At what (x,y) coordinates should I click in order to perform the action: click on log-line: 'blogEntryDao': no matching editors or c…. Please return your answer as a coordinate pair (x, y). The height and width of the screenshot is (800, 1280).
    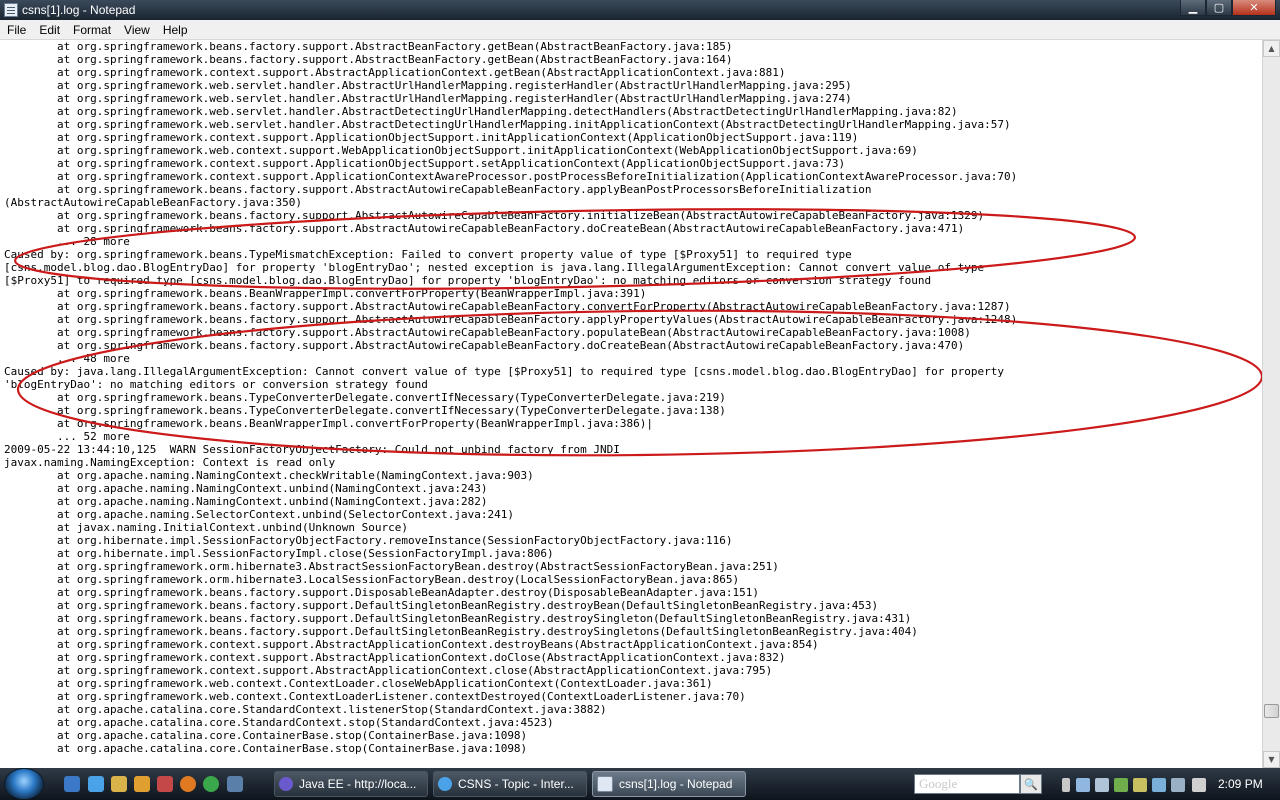
    Looking at the image, I should click on (216, 384).